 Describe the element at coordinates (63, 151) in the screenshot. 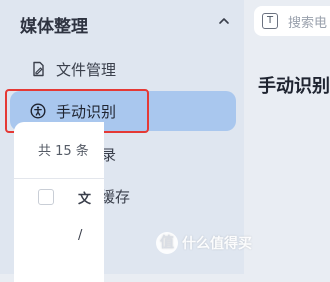

I see `record-count: 共 15 条` at that location.